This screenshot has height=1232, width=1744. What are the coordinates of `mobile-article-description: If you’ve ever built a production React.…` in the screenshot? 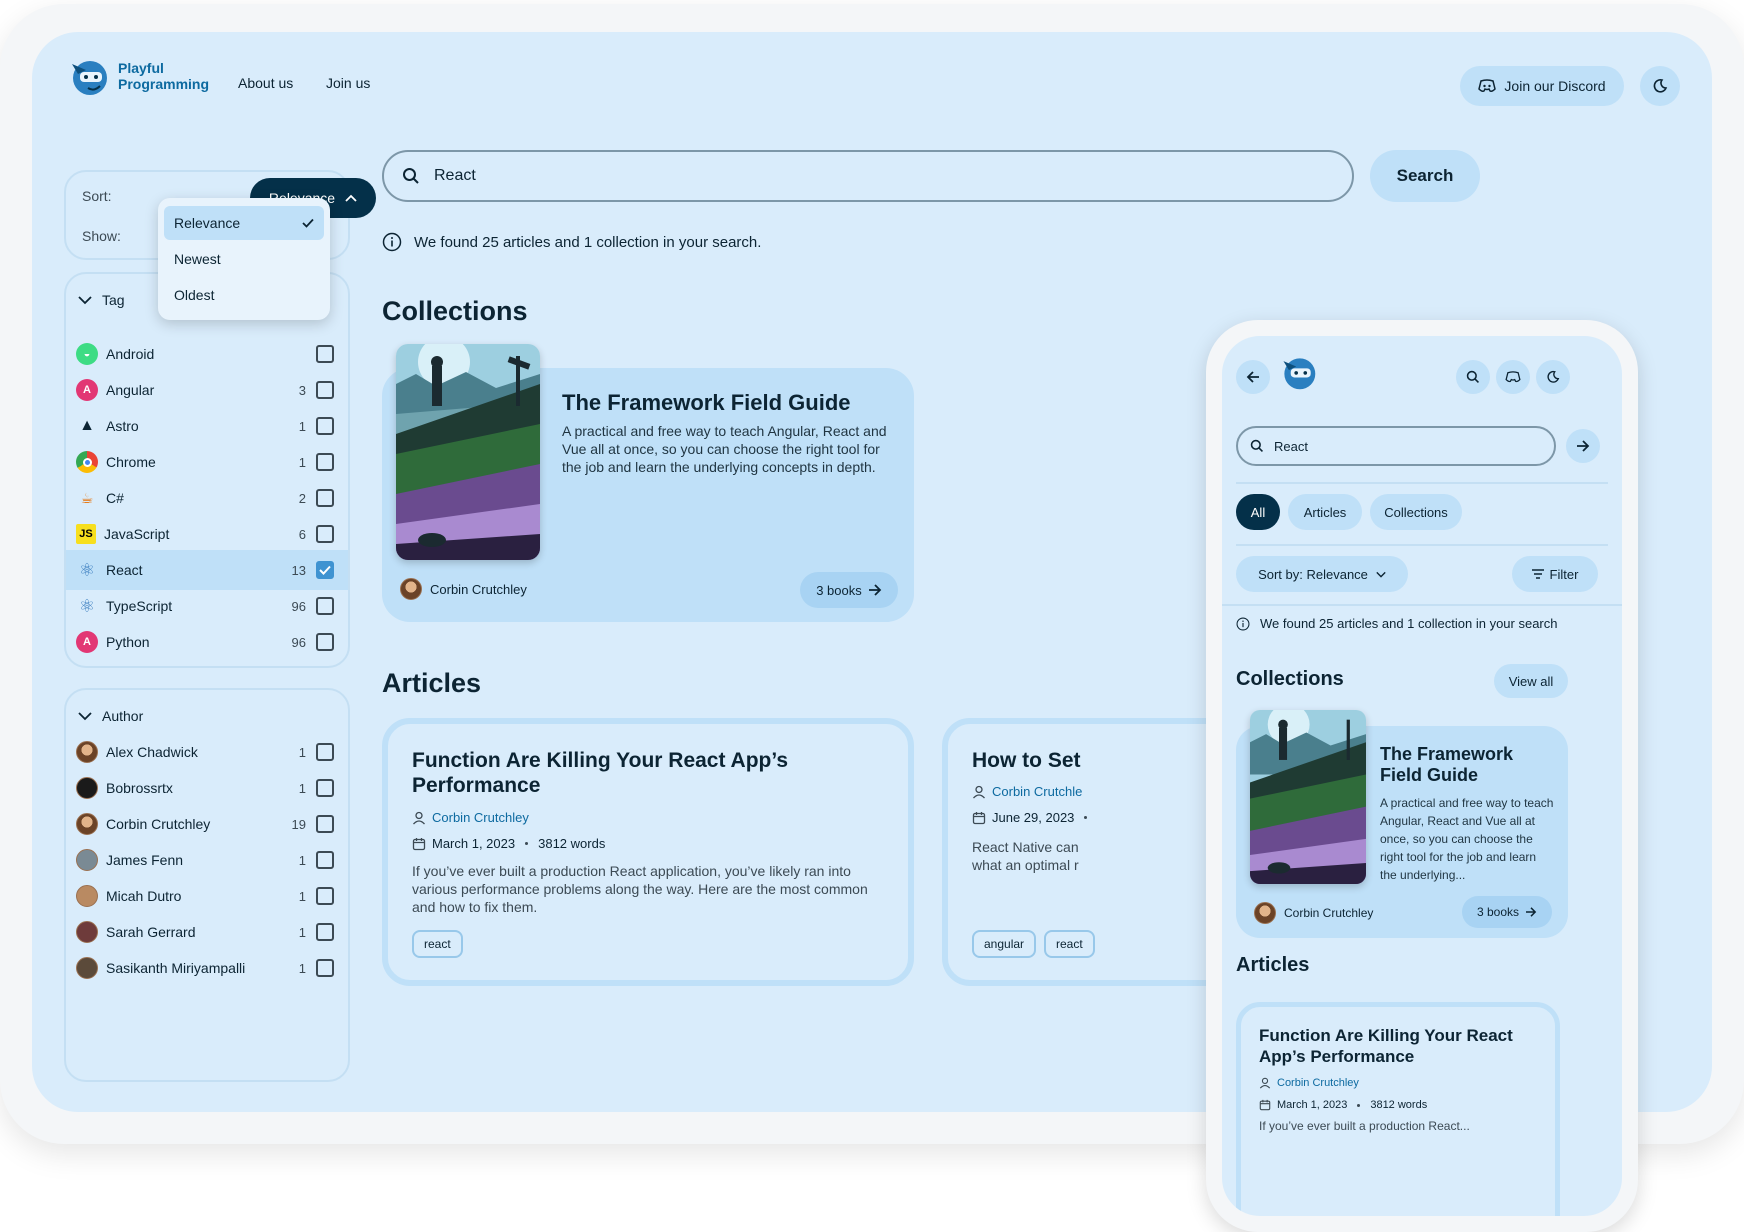 It's located at (1364, 1126).